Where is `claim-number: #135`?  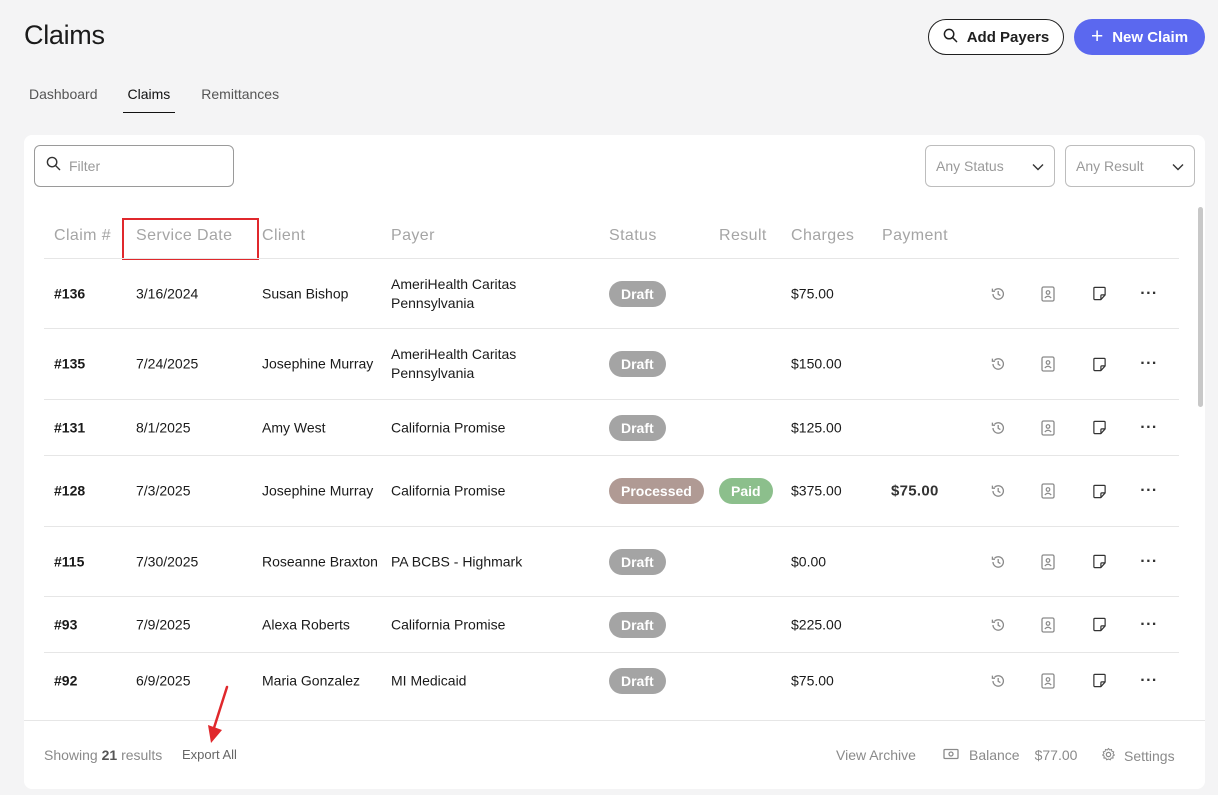 claim-number: #135 is located at coordinates (70, 363).